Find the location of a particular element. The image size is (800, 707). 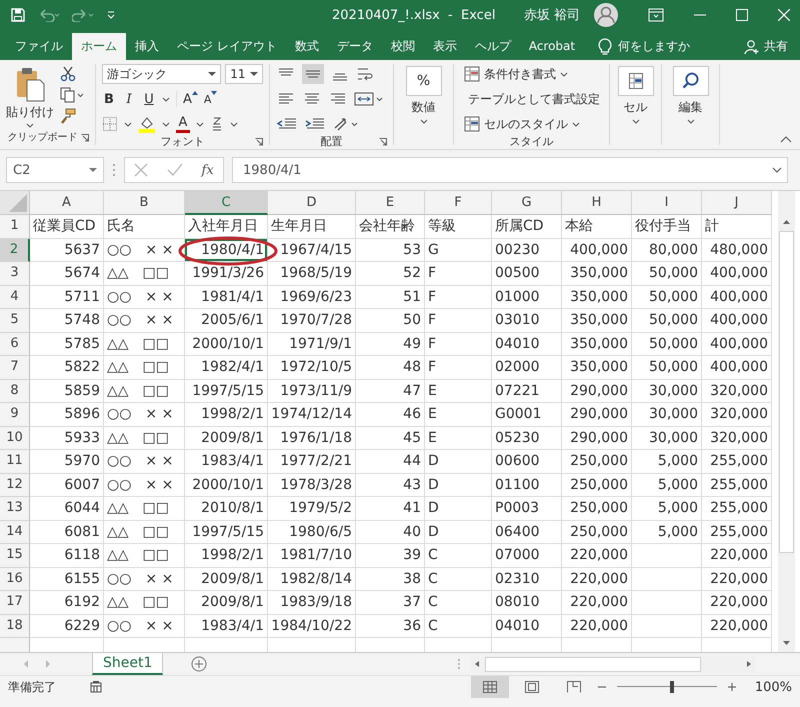

column-header: G is located at coordinates (527, 203).